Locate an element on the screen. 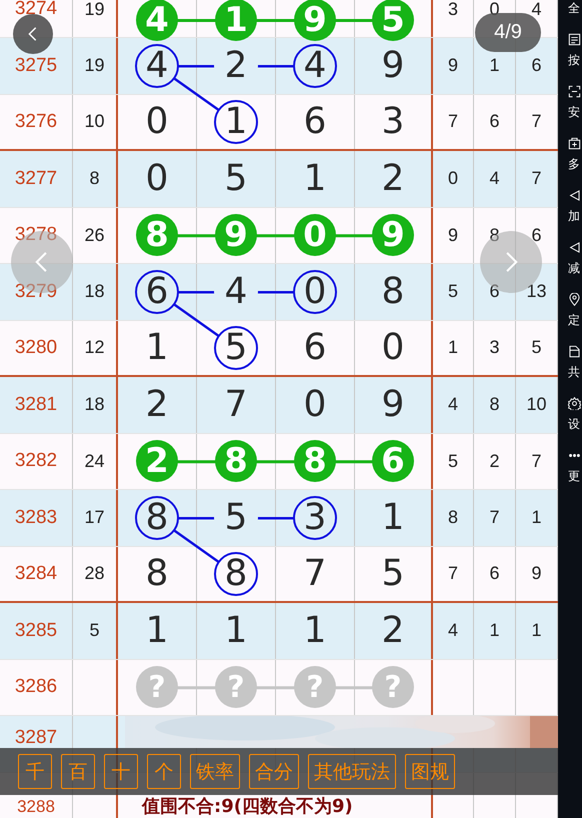 The width and height of the screenshot is (582, 818). sum-value: 12 is located at coordinates (94, 347).